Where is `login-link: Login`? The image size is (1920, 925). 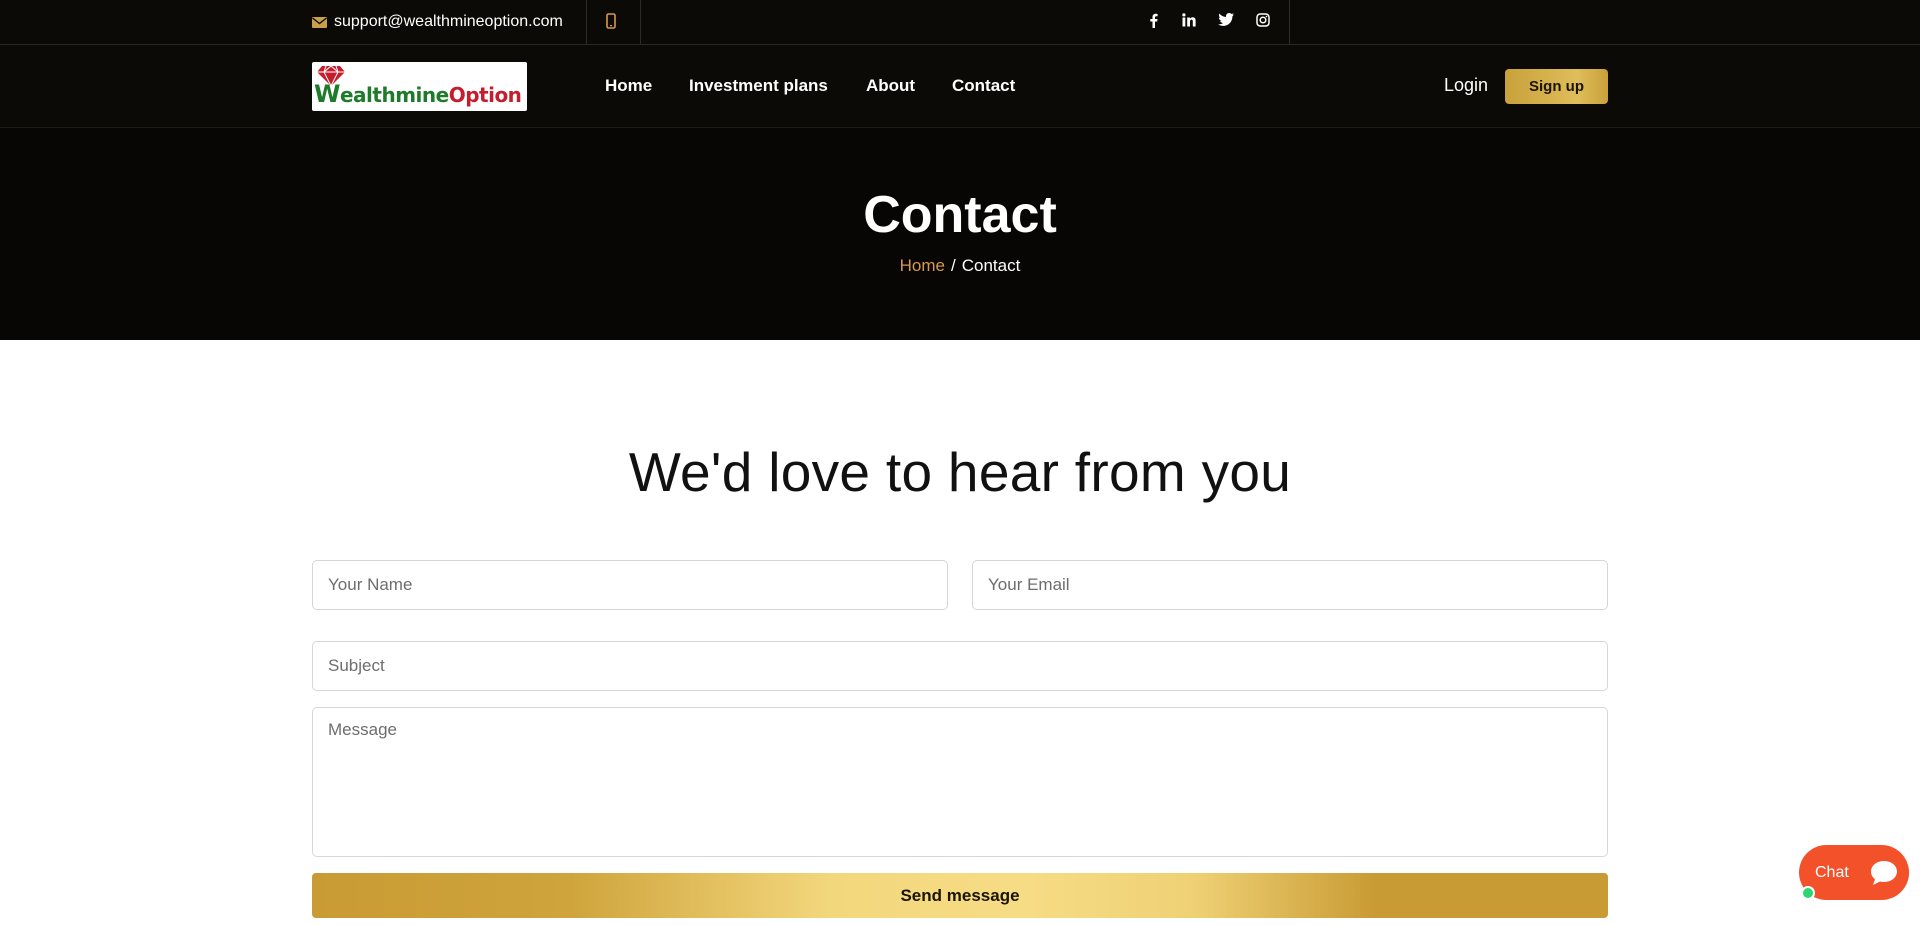
login-link: Login is located at coordinates (1466, 85).